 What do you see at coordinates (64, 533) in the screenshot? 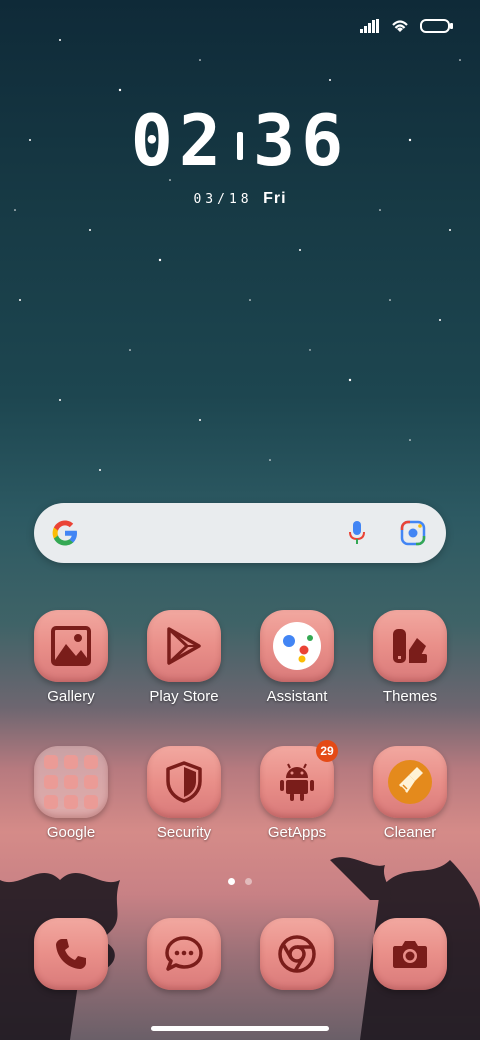
I see `google-g-icon` at bounding box center [64, 533].